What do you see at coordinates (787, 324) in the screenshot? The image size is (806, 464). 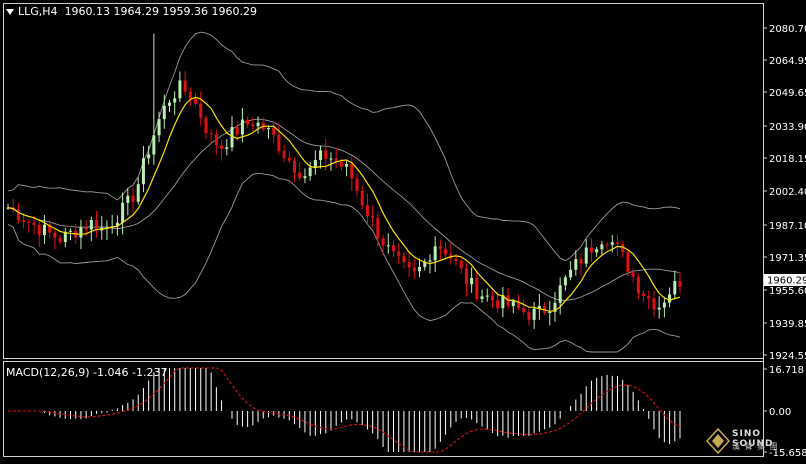 I see `price-tick-label: 1939.85` at bounding box center [787, 324].